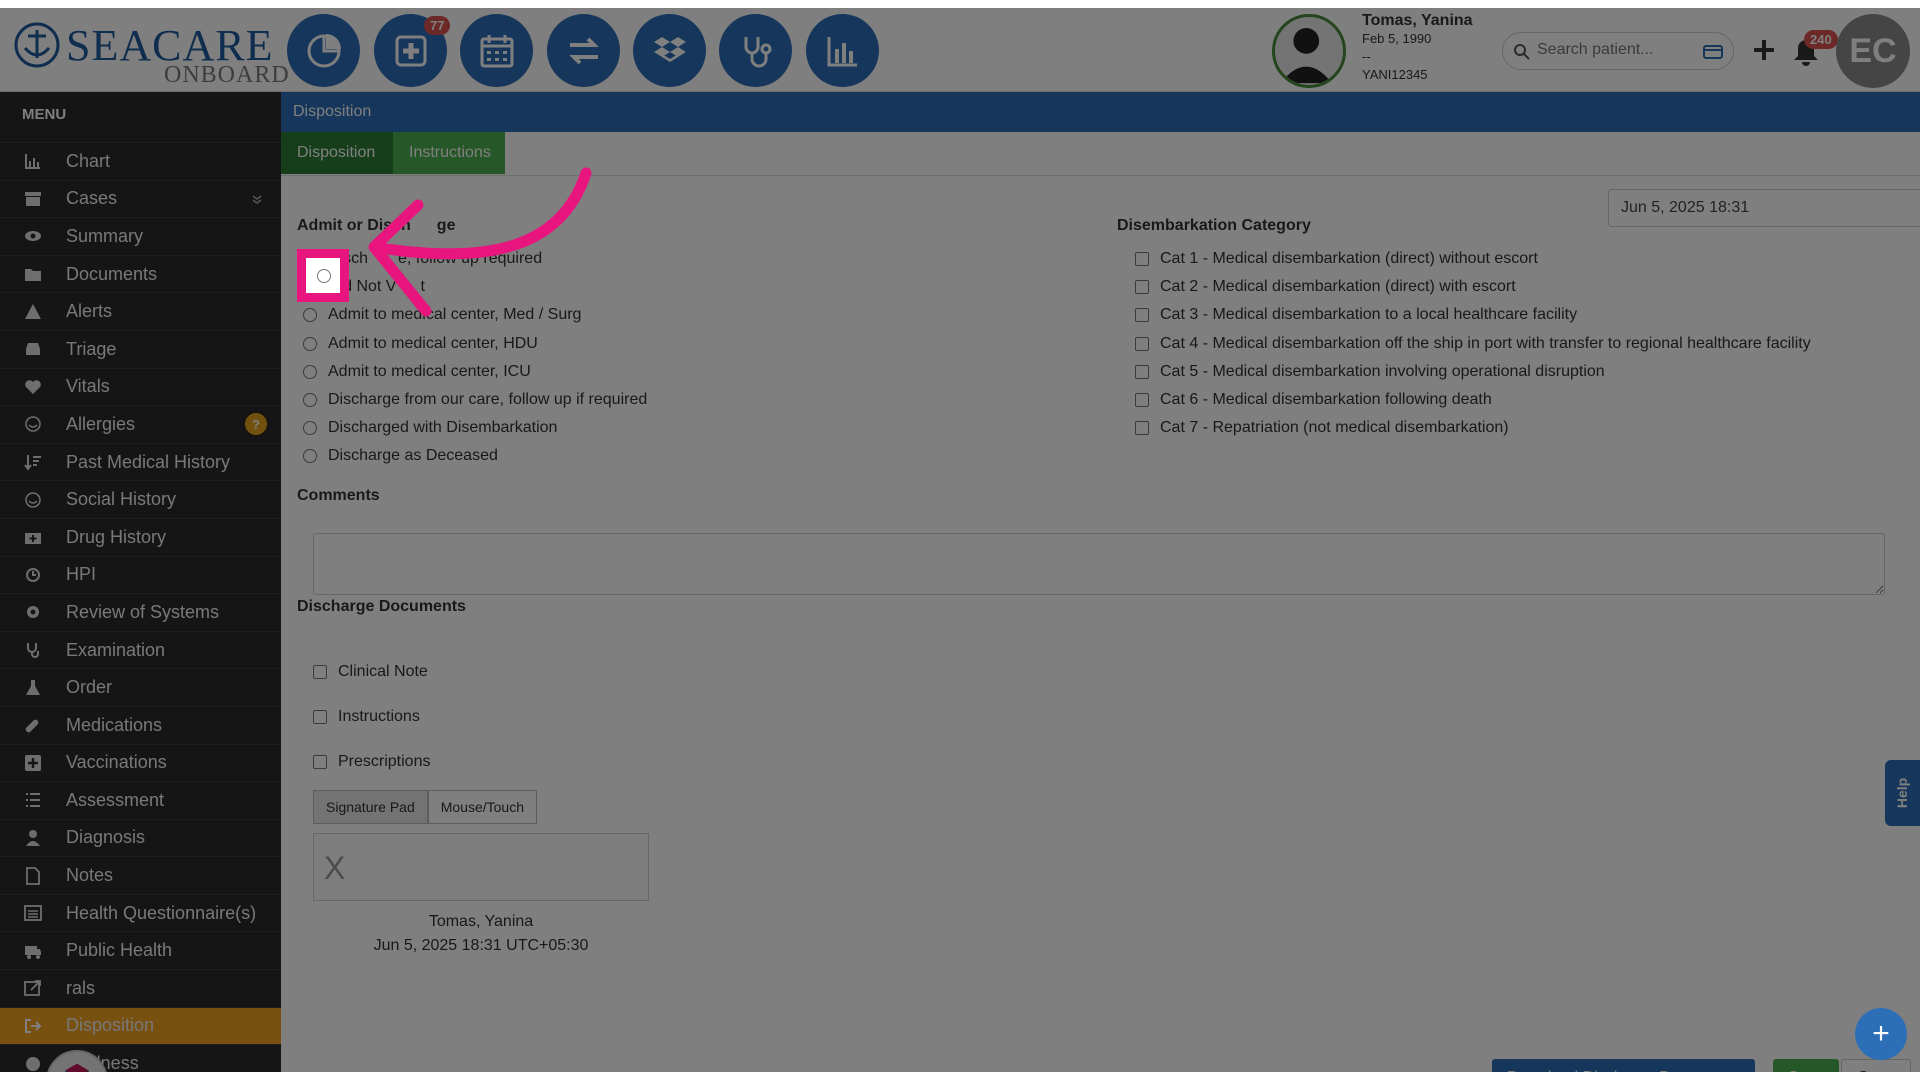 This screenshot has height=1080, width=1920. I want to click on highlight-box, so click(323, 275).